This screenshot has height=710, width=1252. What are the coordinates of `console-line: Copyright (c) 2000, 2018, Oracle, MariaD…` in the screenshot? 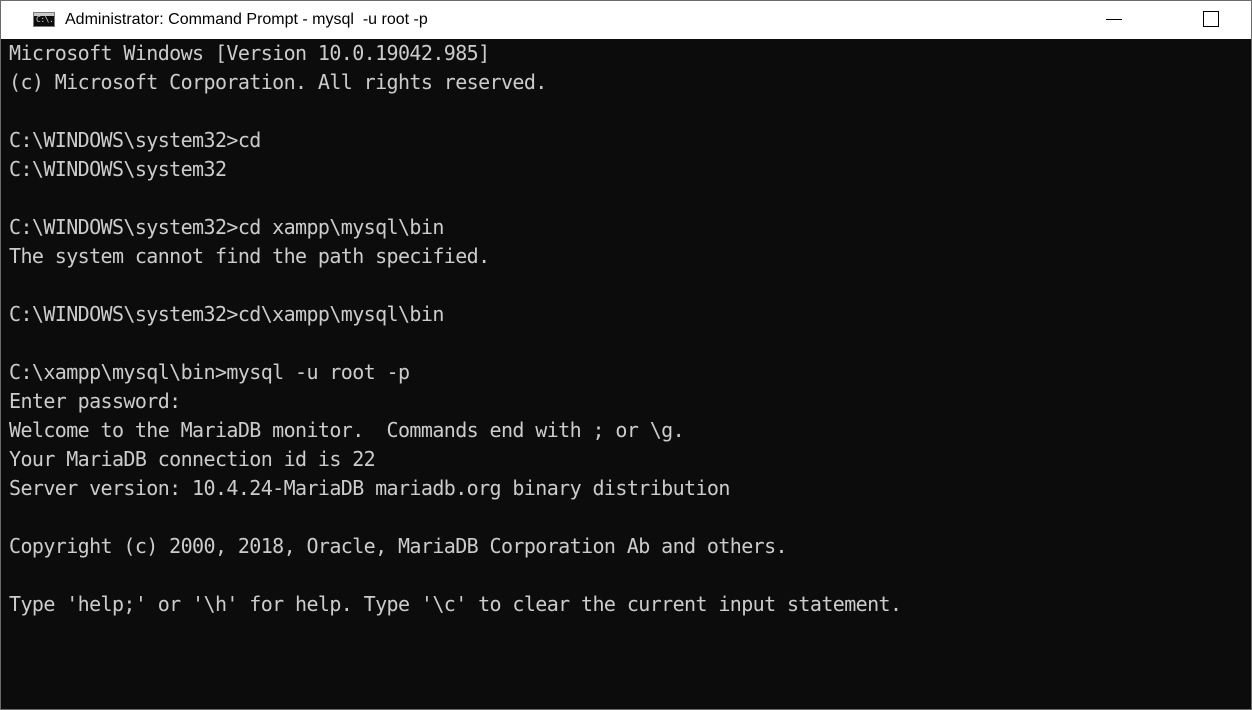 It's located at (398, 546).